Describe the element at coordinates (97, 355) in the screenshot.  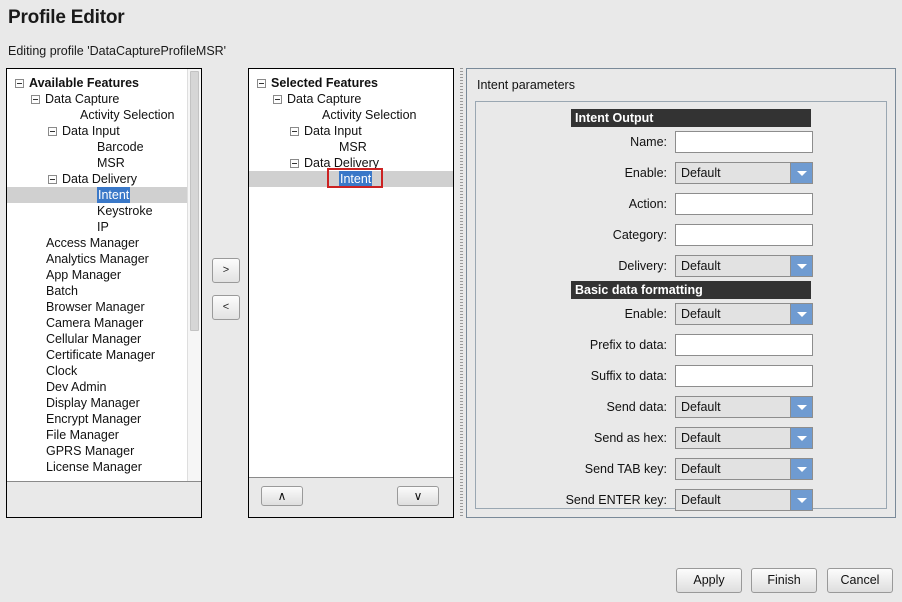
I see `available-tree-item: Certificate Manager` at that location.